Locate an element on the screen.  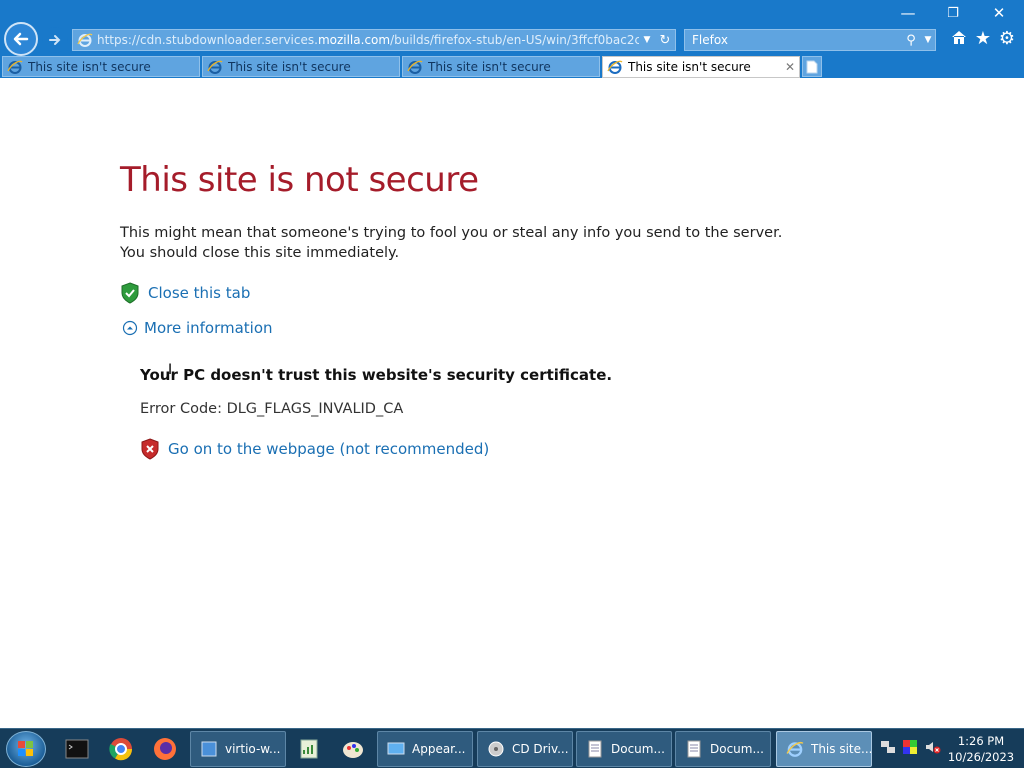
close-tab-icon: ✕ is located at coordinates (790, 67).